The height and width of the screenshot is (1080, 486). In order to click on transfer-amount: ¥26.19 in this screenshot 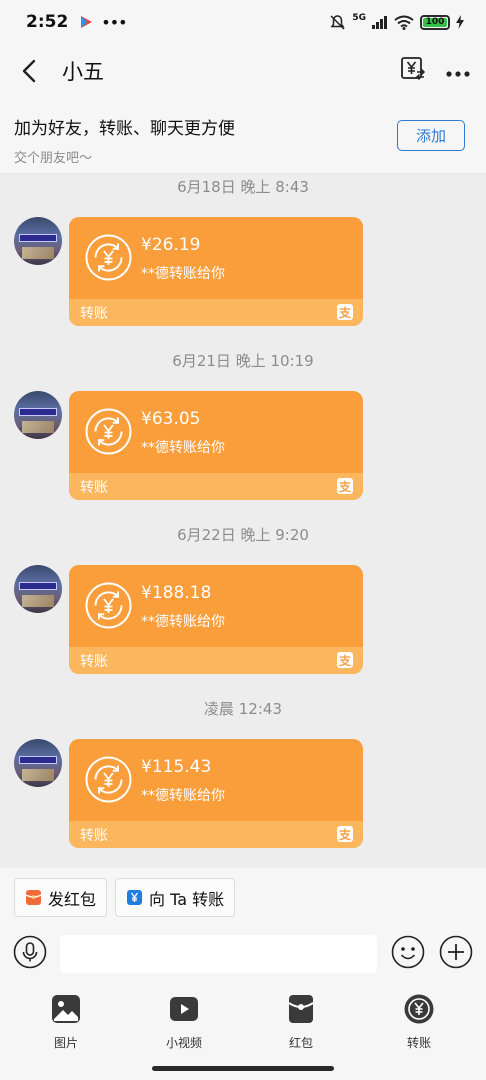, I will do `click(171, 245)`.